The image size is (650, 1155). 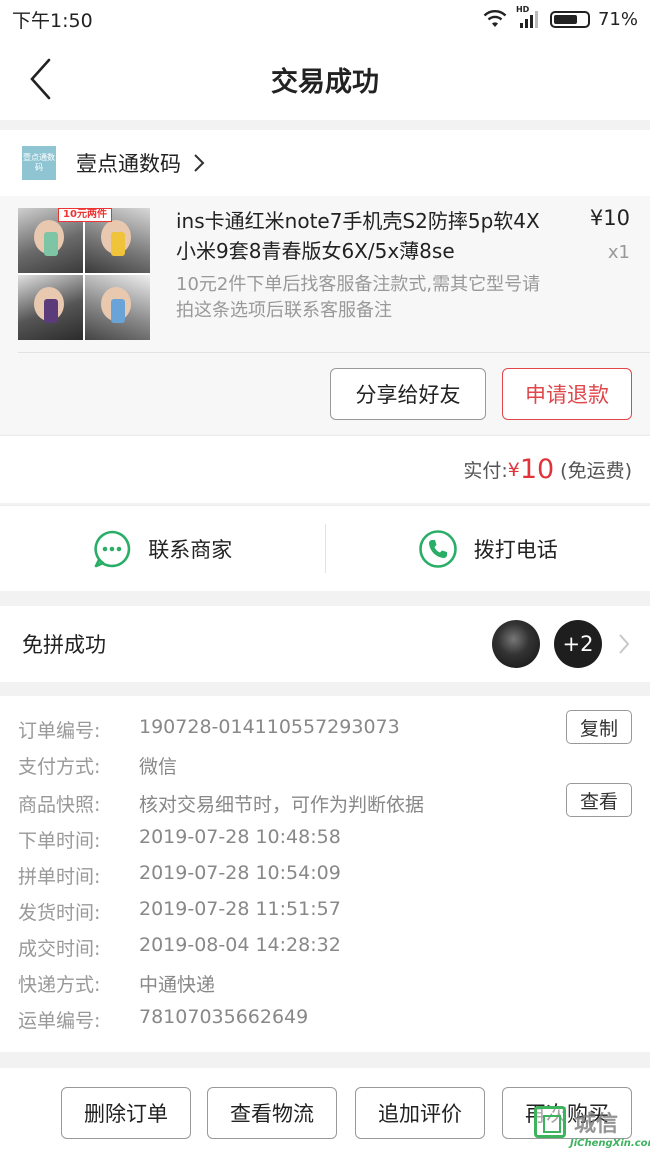 I want to click on contact-row: 联系商家 拨打电话, so click(x=325, y=548).